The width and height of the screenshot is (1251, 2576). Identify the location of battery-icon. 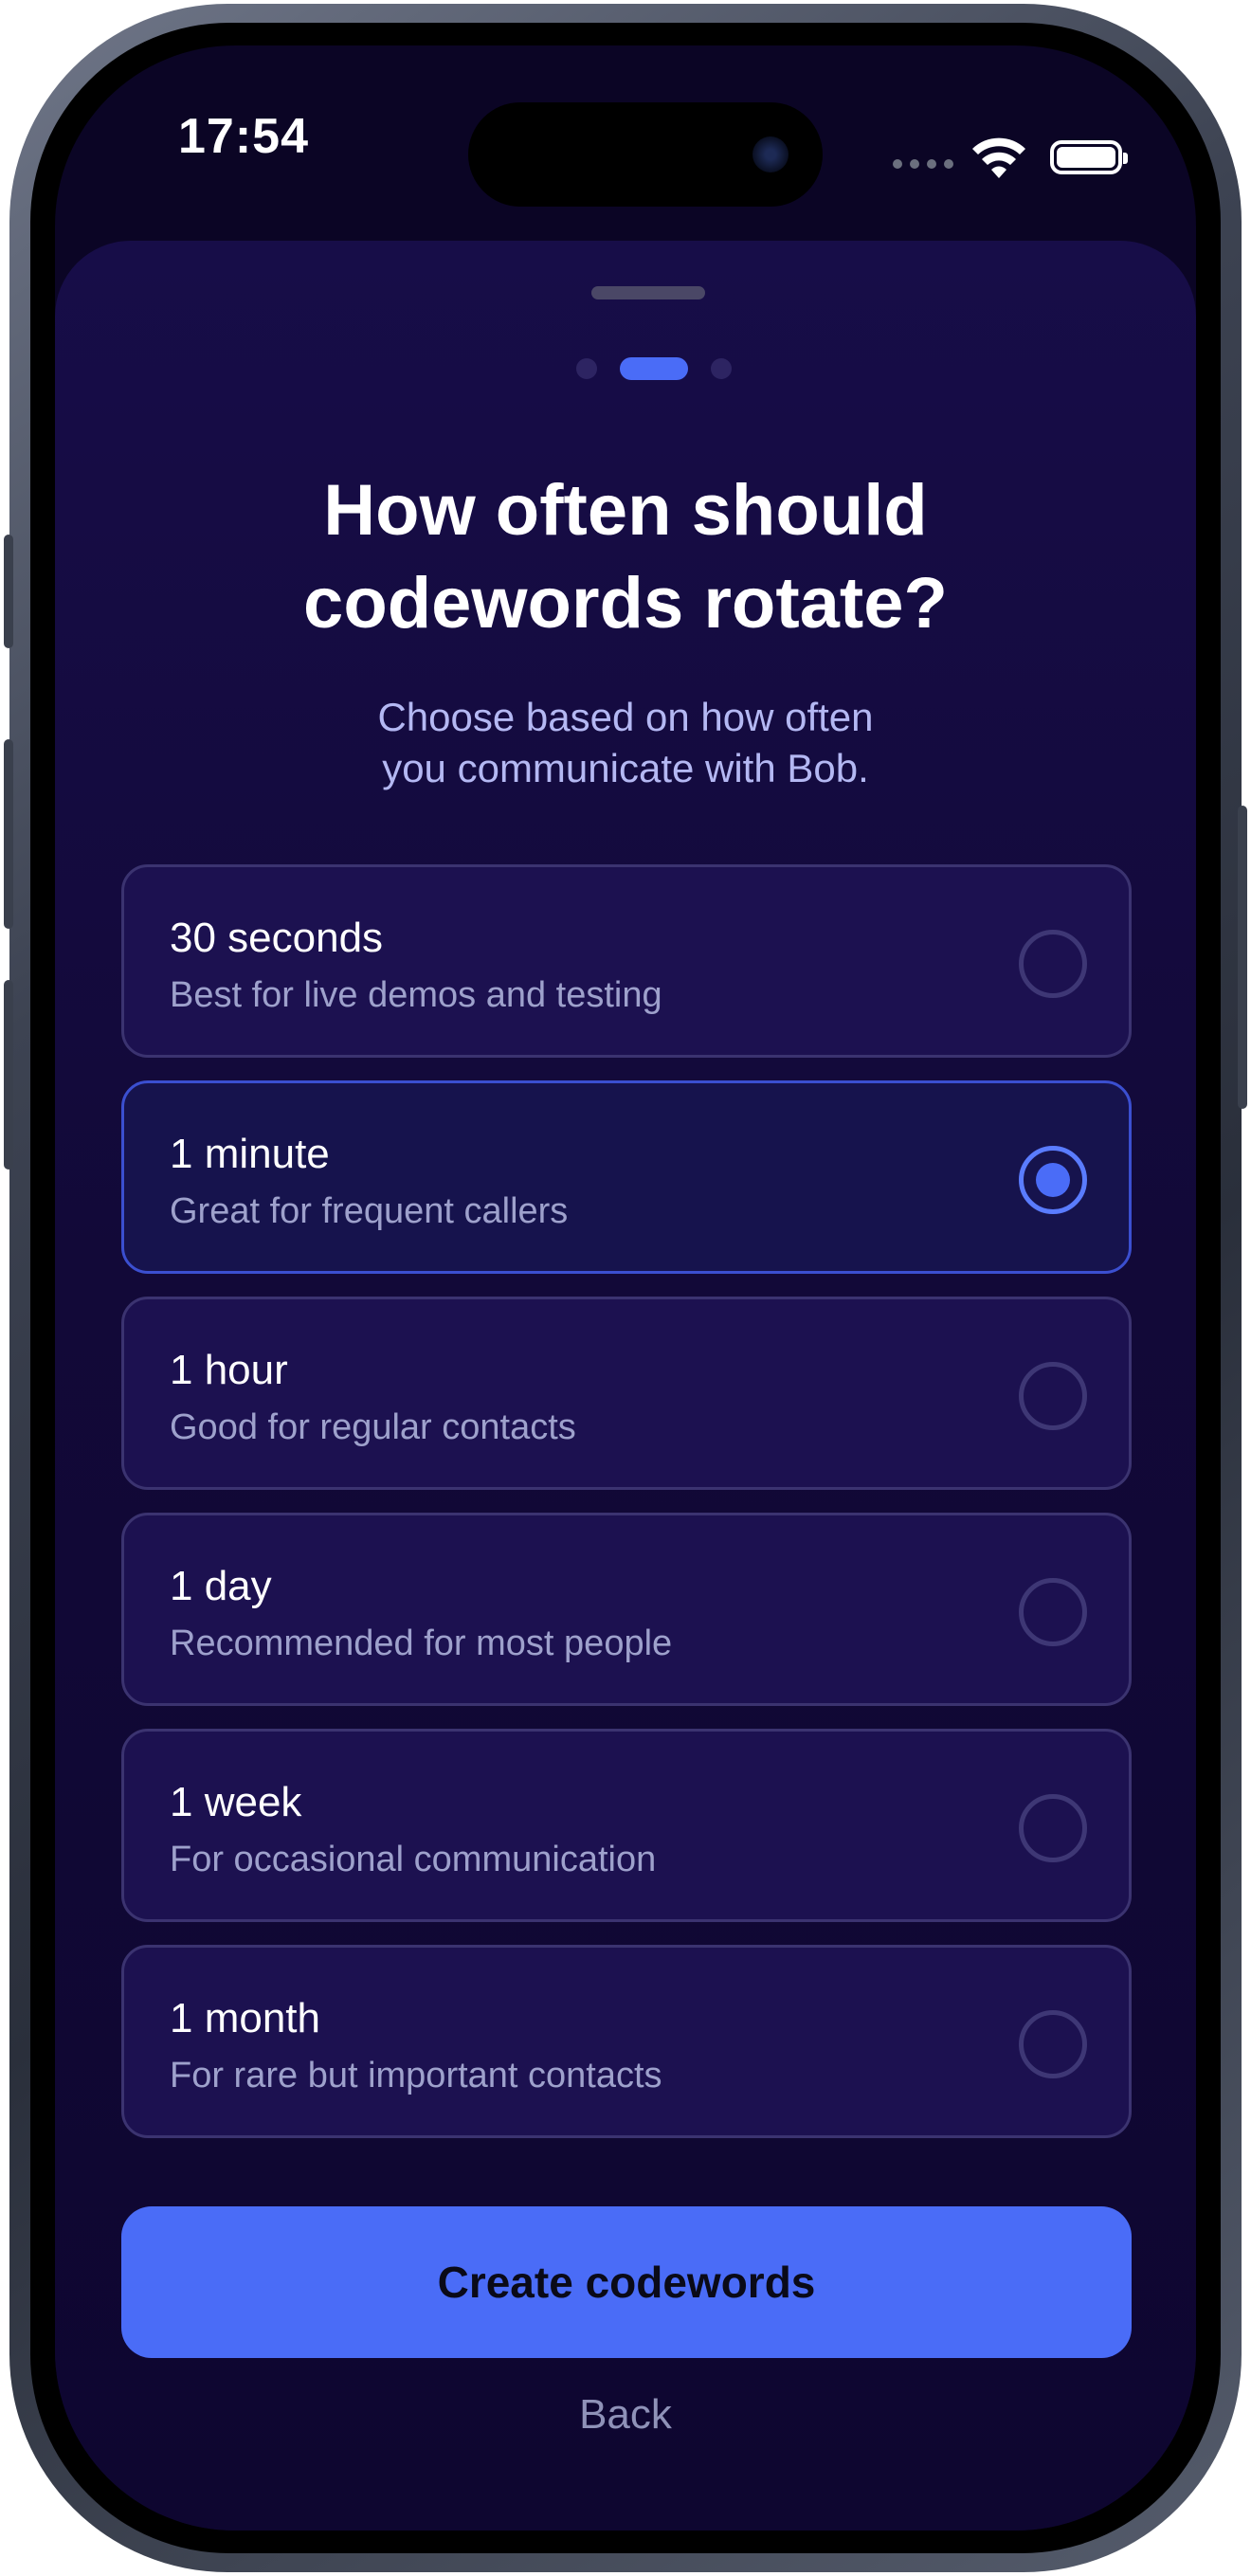
(1089, 157).